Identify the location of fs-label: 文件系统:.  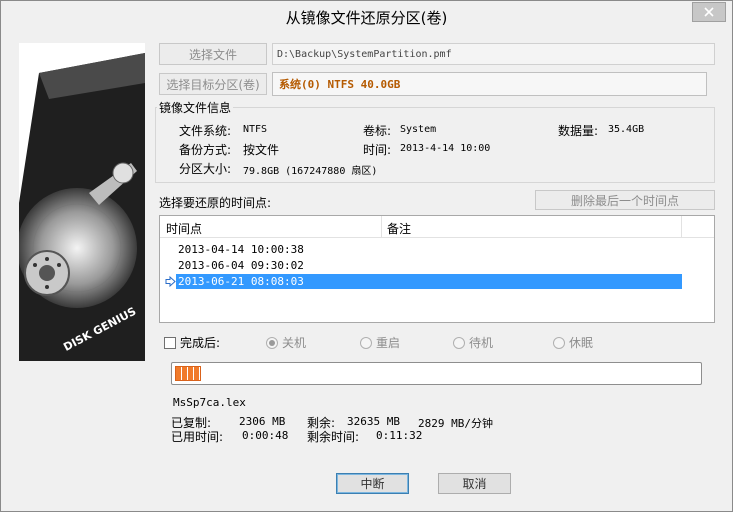
(205, 131).